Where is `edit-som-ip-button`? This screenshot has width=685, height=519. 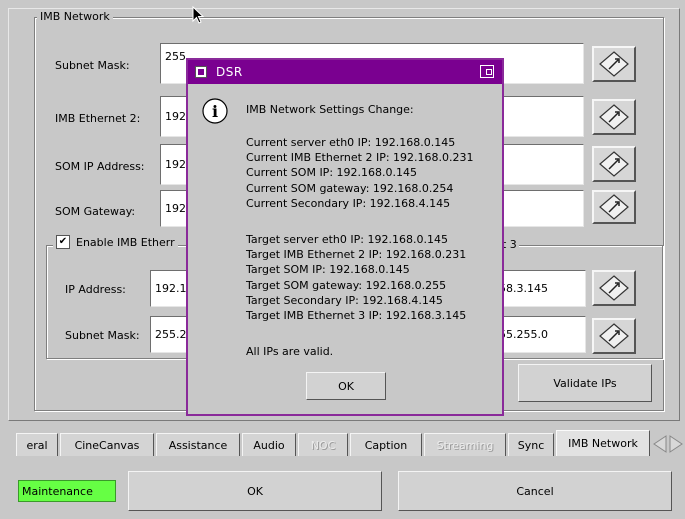 edit-som-ip-button is located at coordinates (614, 164).